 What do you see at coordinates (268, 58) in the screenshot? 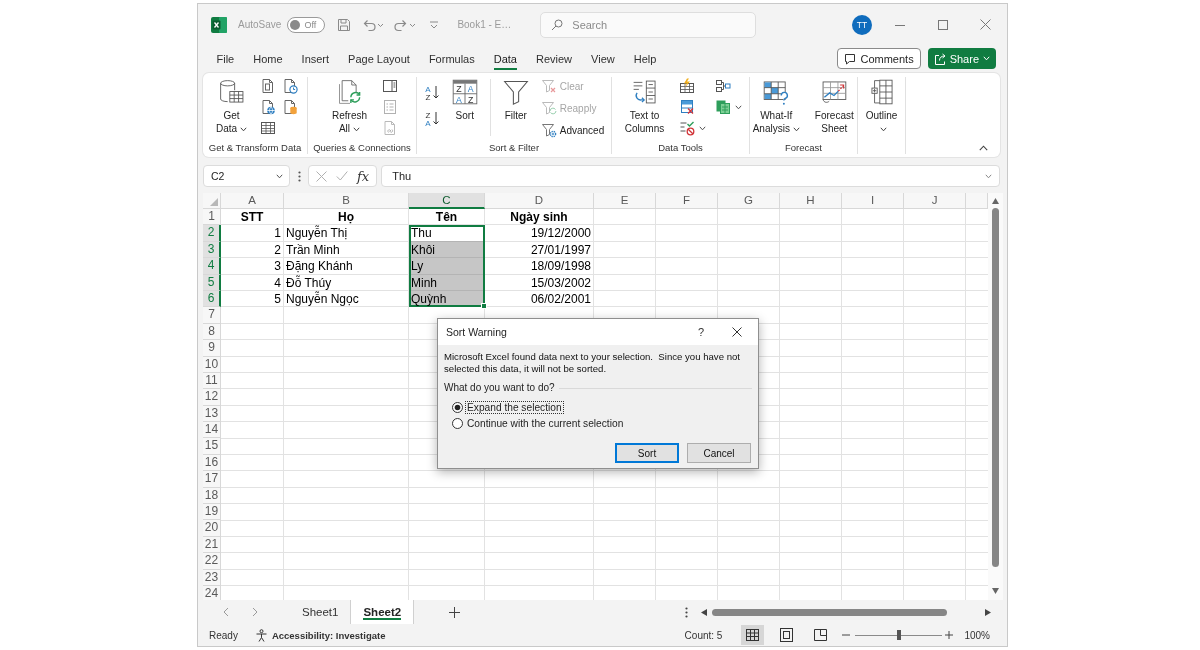
I see `ribbon-tab: Home` at bounding box center [268, 58].